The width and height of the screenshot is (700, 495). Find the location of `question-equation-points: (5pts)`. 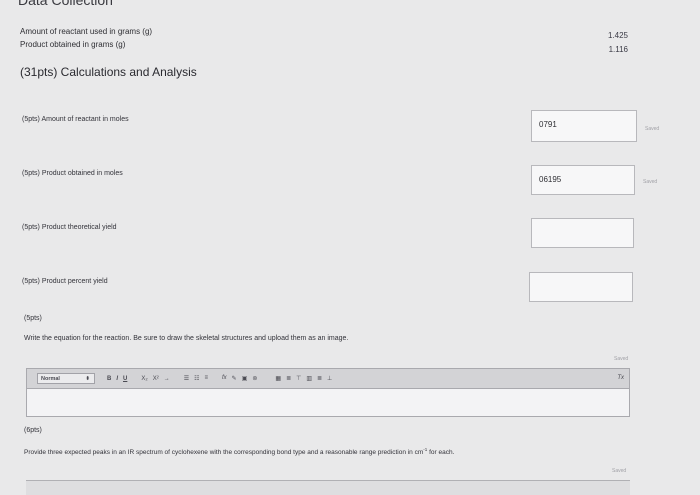

question-equation-points: (5pts) is located at coordinates (33, 318).